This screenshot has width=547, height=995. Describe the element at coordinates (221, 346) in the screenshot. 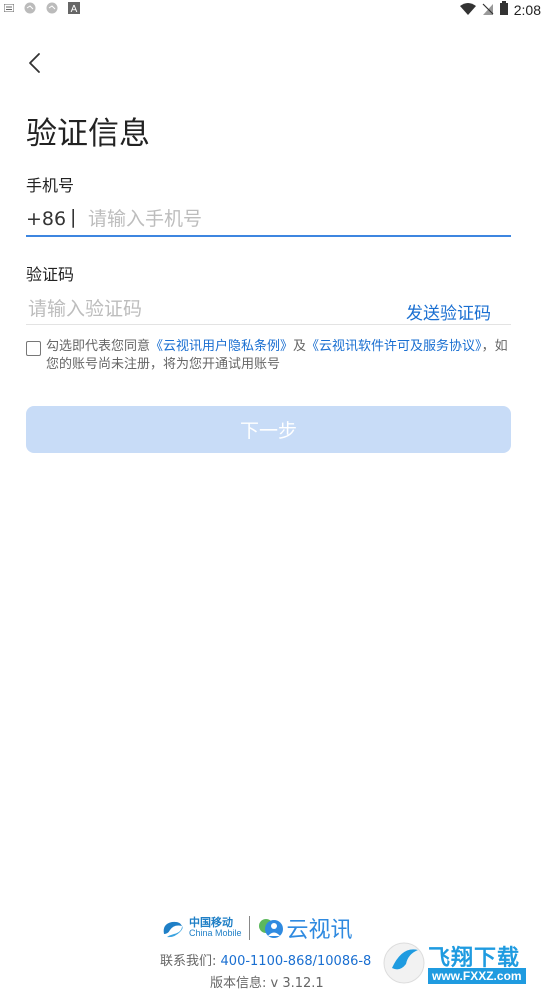

I see `privacy-policy-link: 《云视讯用户隐私条例》` at that location.